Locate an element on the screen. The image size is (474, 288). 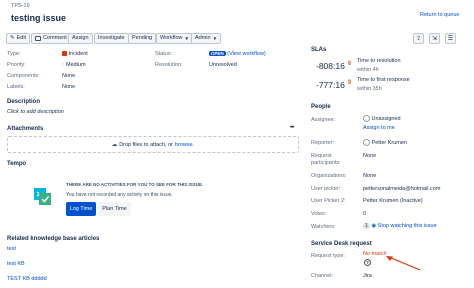
assignee-value: Unassigned is located at coordinates (382, 118).